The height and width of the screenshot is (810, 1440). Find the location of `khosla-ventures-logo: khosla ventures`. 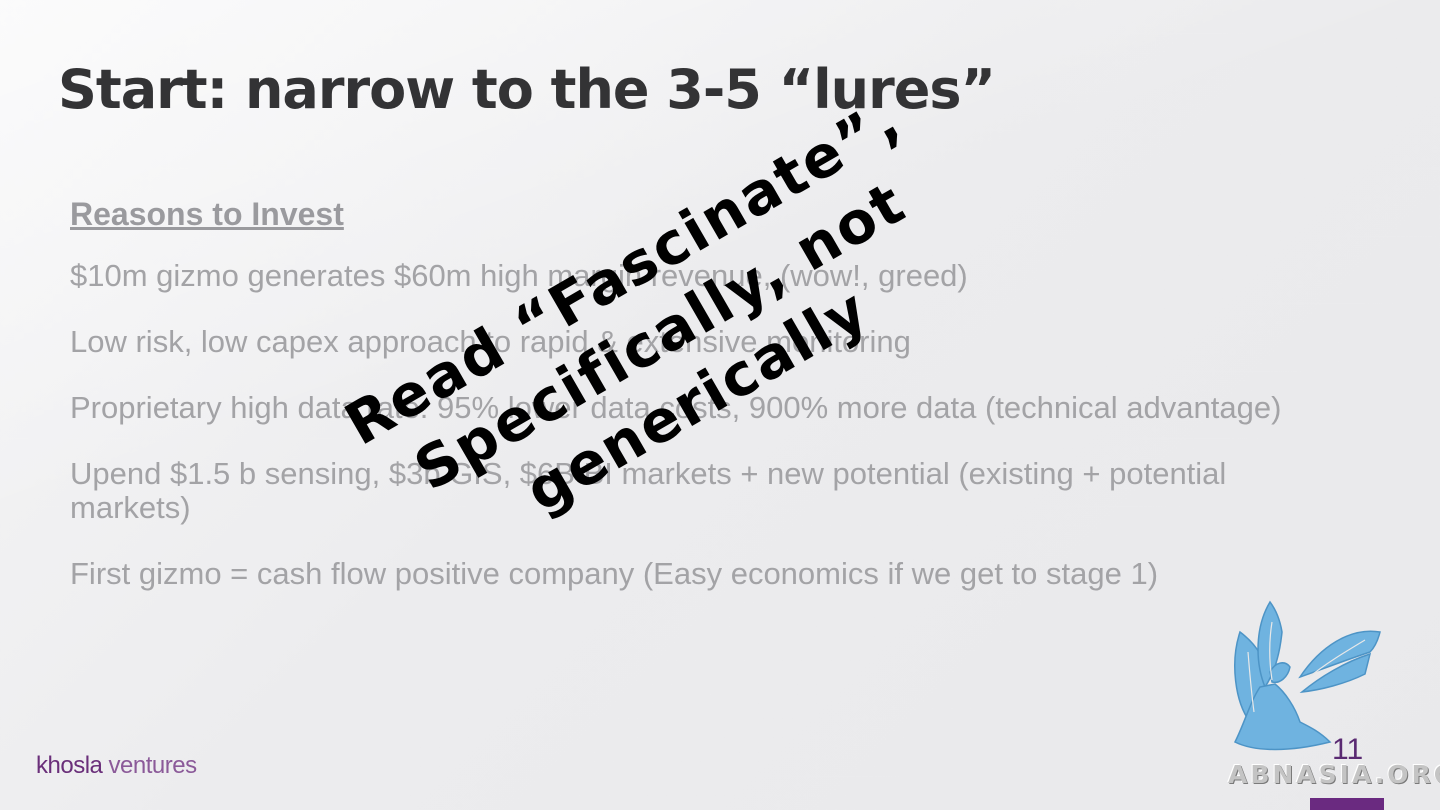

khosla-ventures-logo: khosla ventures is located at coordinates (116, 766).